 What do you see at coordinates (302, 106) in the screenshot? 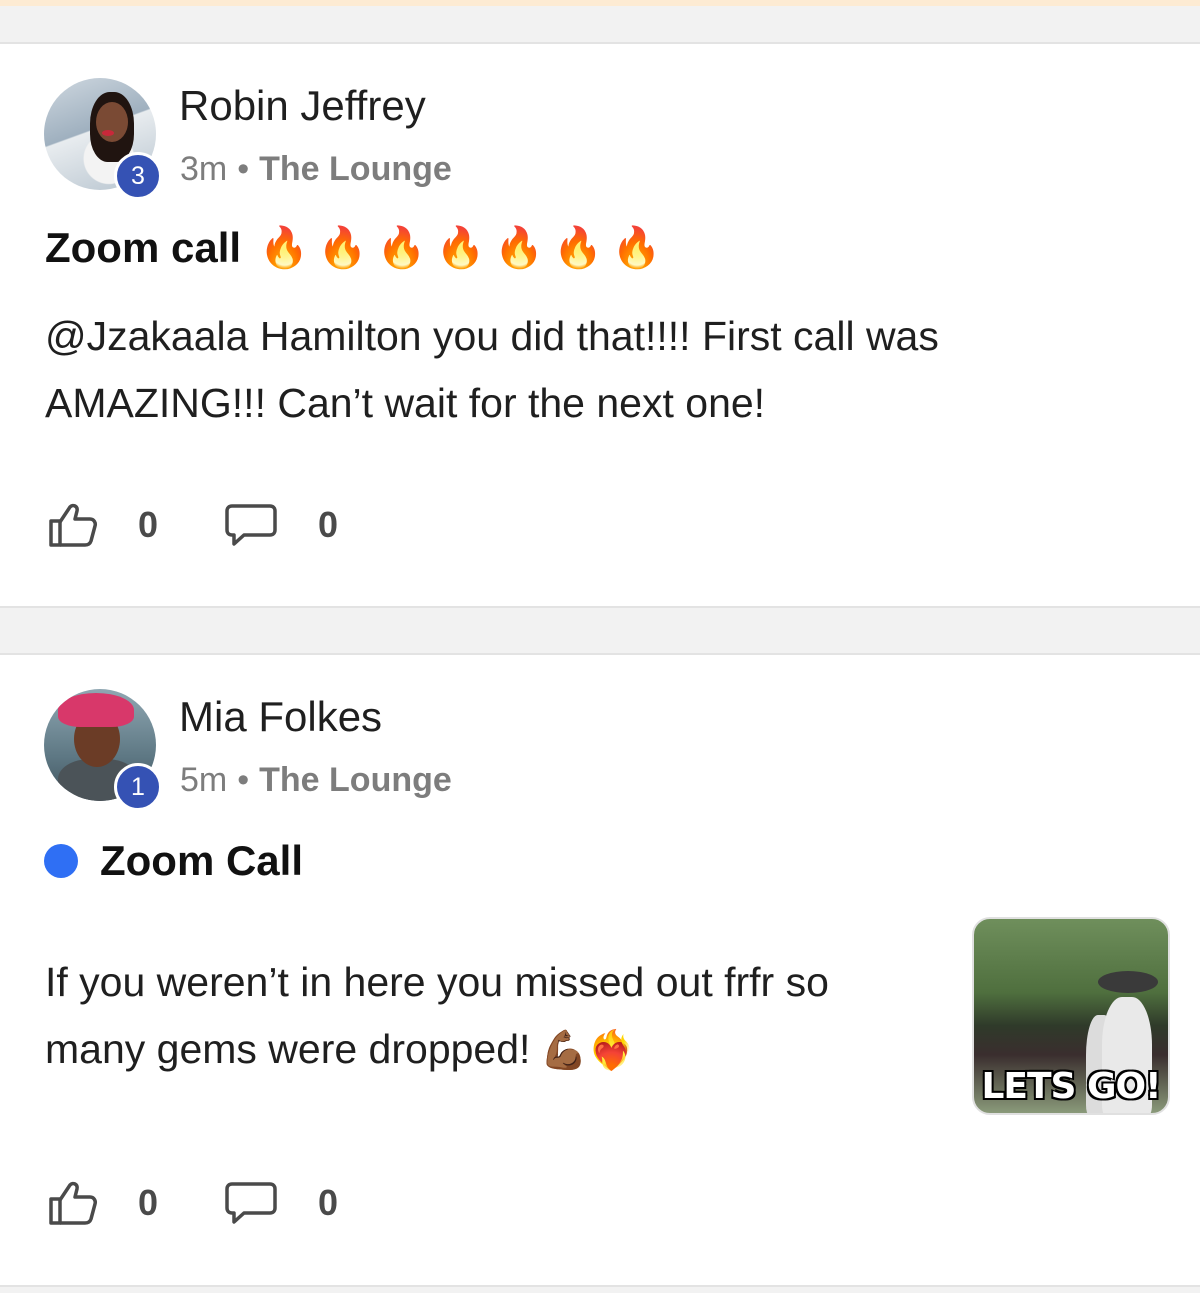
I see `author-name: Robin Jeffrey` at bounding box center [302, 106].